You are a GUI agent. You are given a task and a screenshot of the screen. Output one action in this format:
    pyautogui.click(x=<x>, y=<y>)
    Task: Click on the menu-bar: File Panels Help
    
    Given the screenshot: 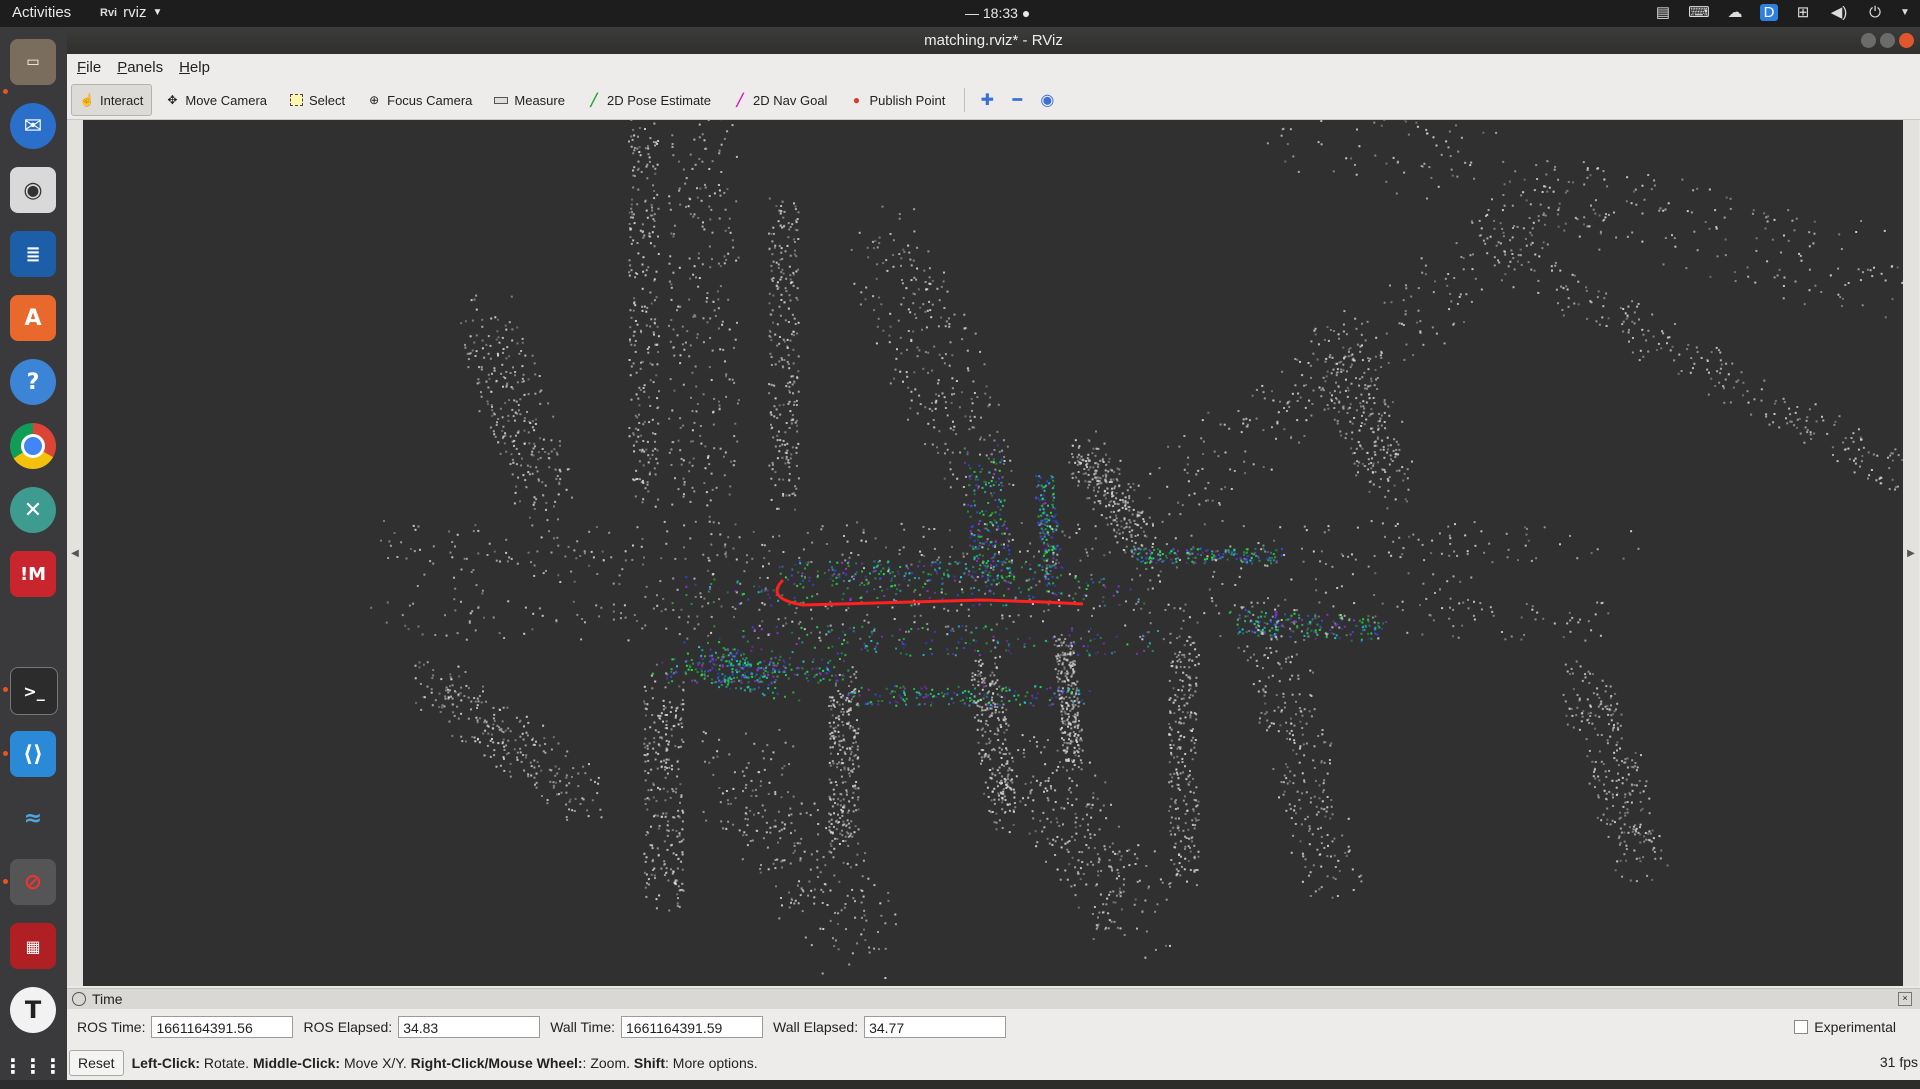 What is the action you would take?
    pyautogui.click(x=993, y=67)
    